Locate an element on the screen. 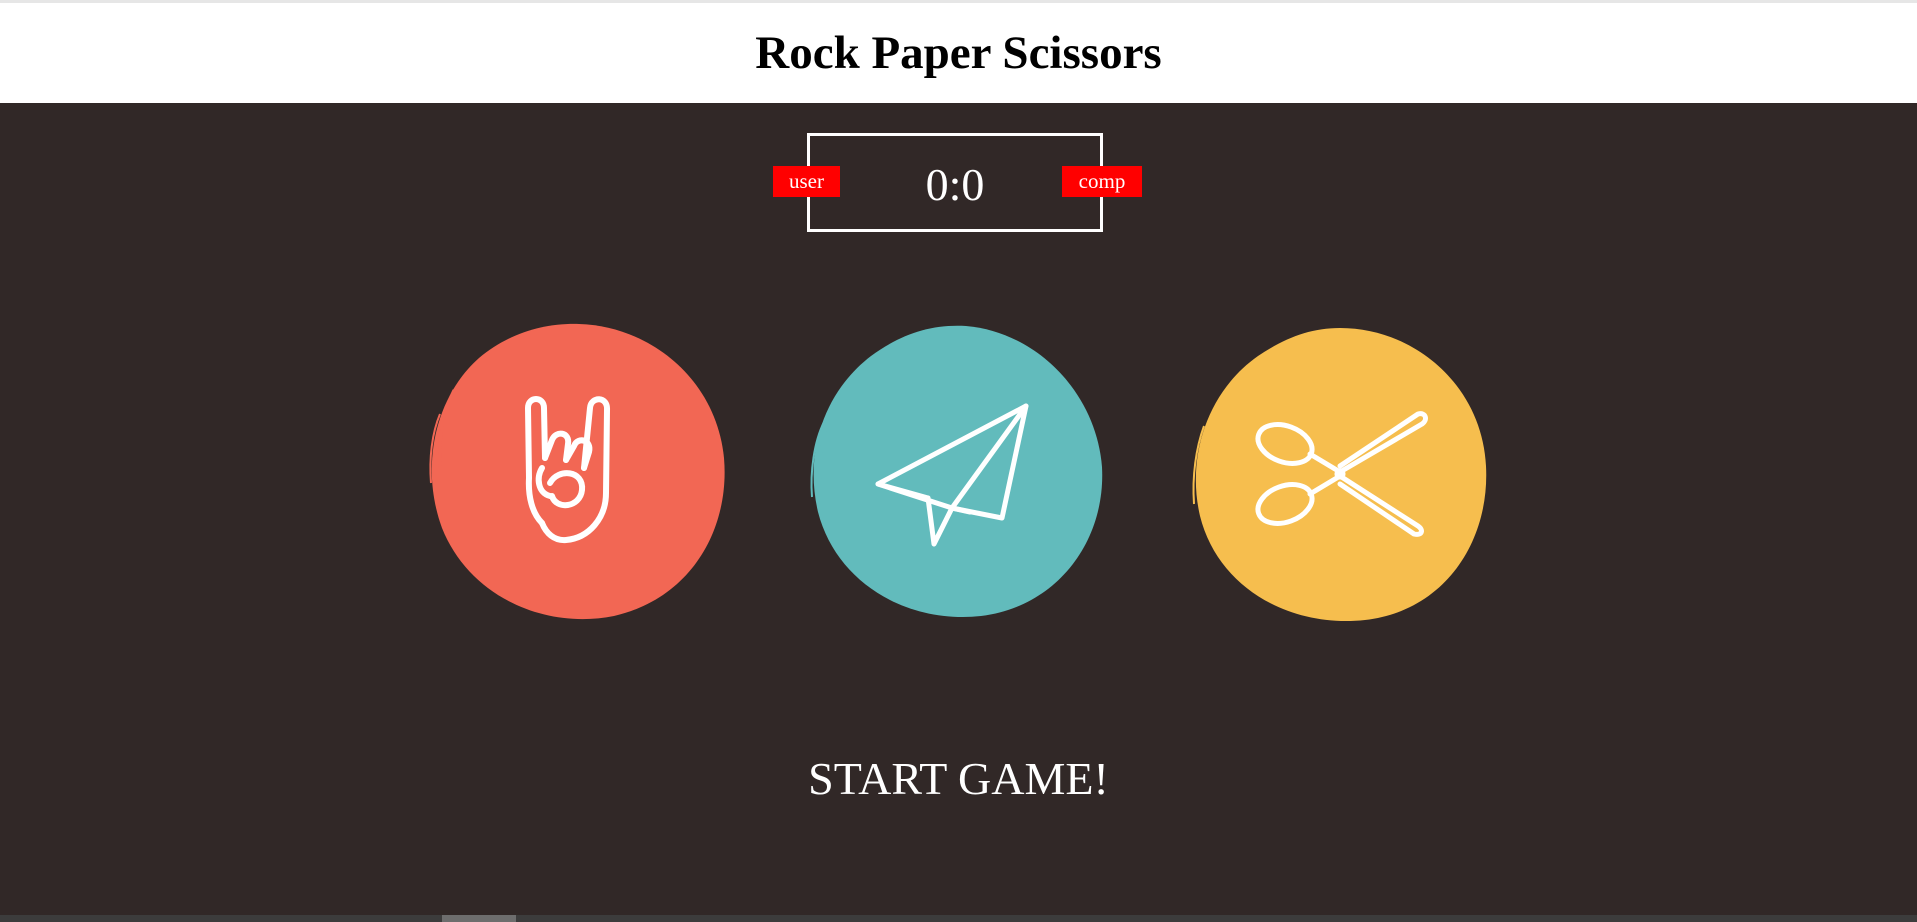  horizontal-scrollbar is located at coordinates (958, 918).